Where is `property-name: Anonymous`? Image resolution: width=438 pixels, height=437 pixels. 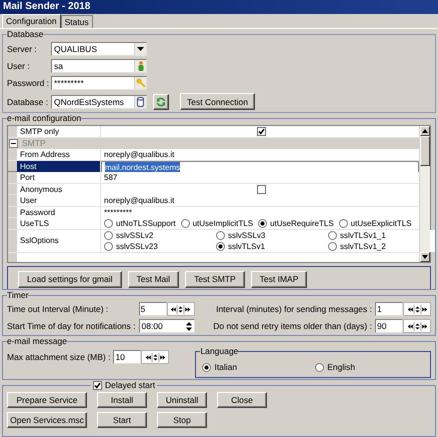
property-name: Anonymous is located at coordinates (59, 189).